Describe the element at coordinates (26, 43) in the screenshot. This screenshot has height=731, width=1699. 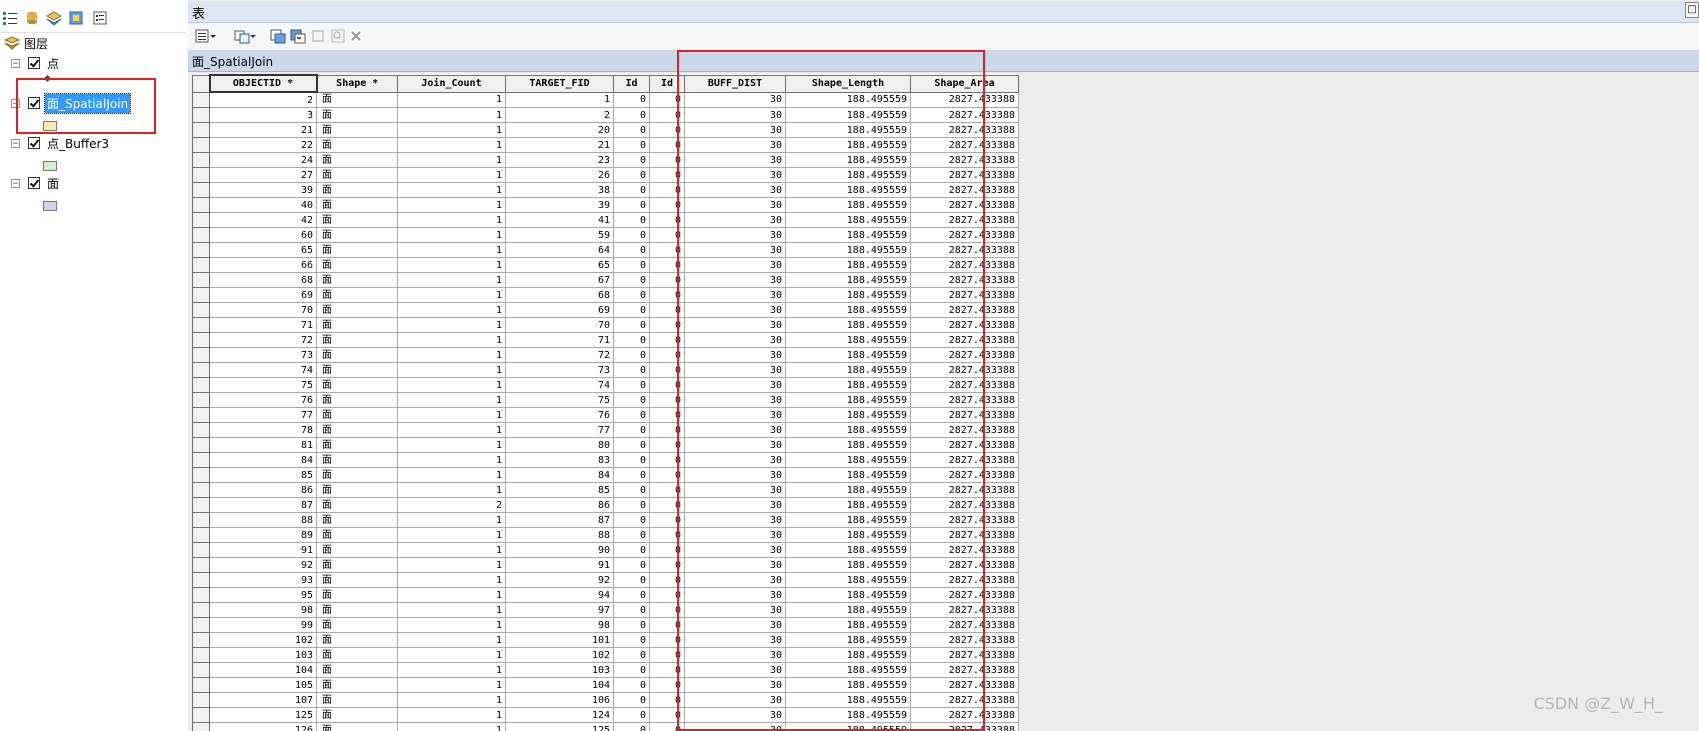
I see `layers-root: 图层` at that location.